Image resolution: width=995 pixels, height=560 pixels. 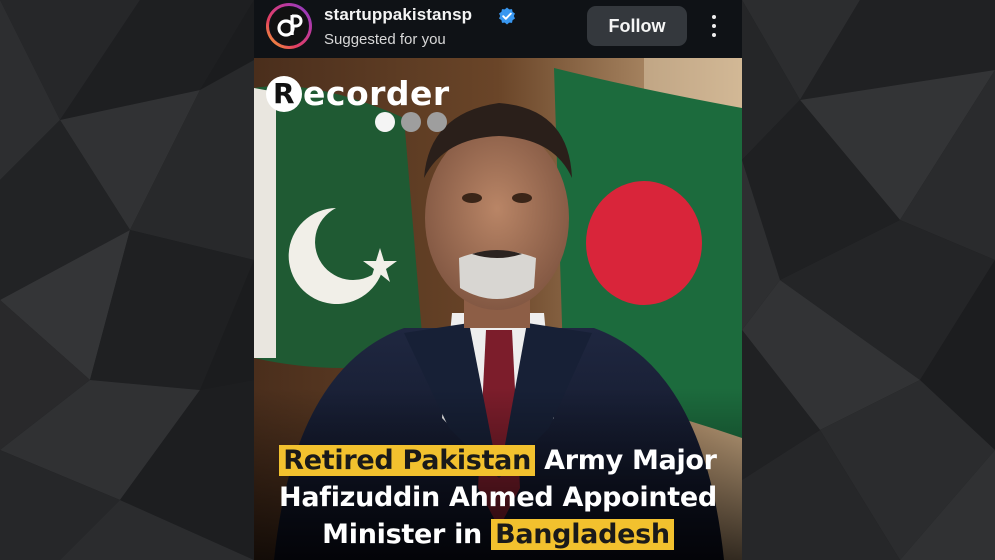 What do you see at coordinates (407, 460) in the screenshot?
I see `headline-highlight: Retired Pakistan` at bounding box center [407, 460].